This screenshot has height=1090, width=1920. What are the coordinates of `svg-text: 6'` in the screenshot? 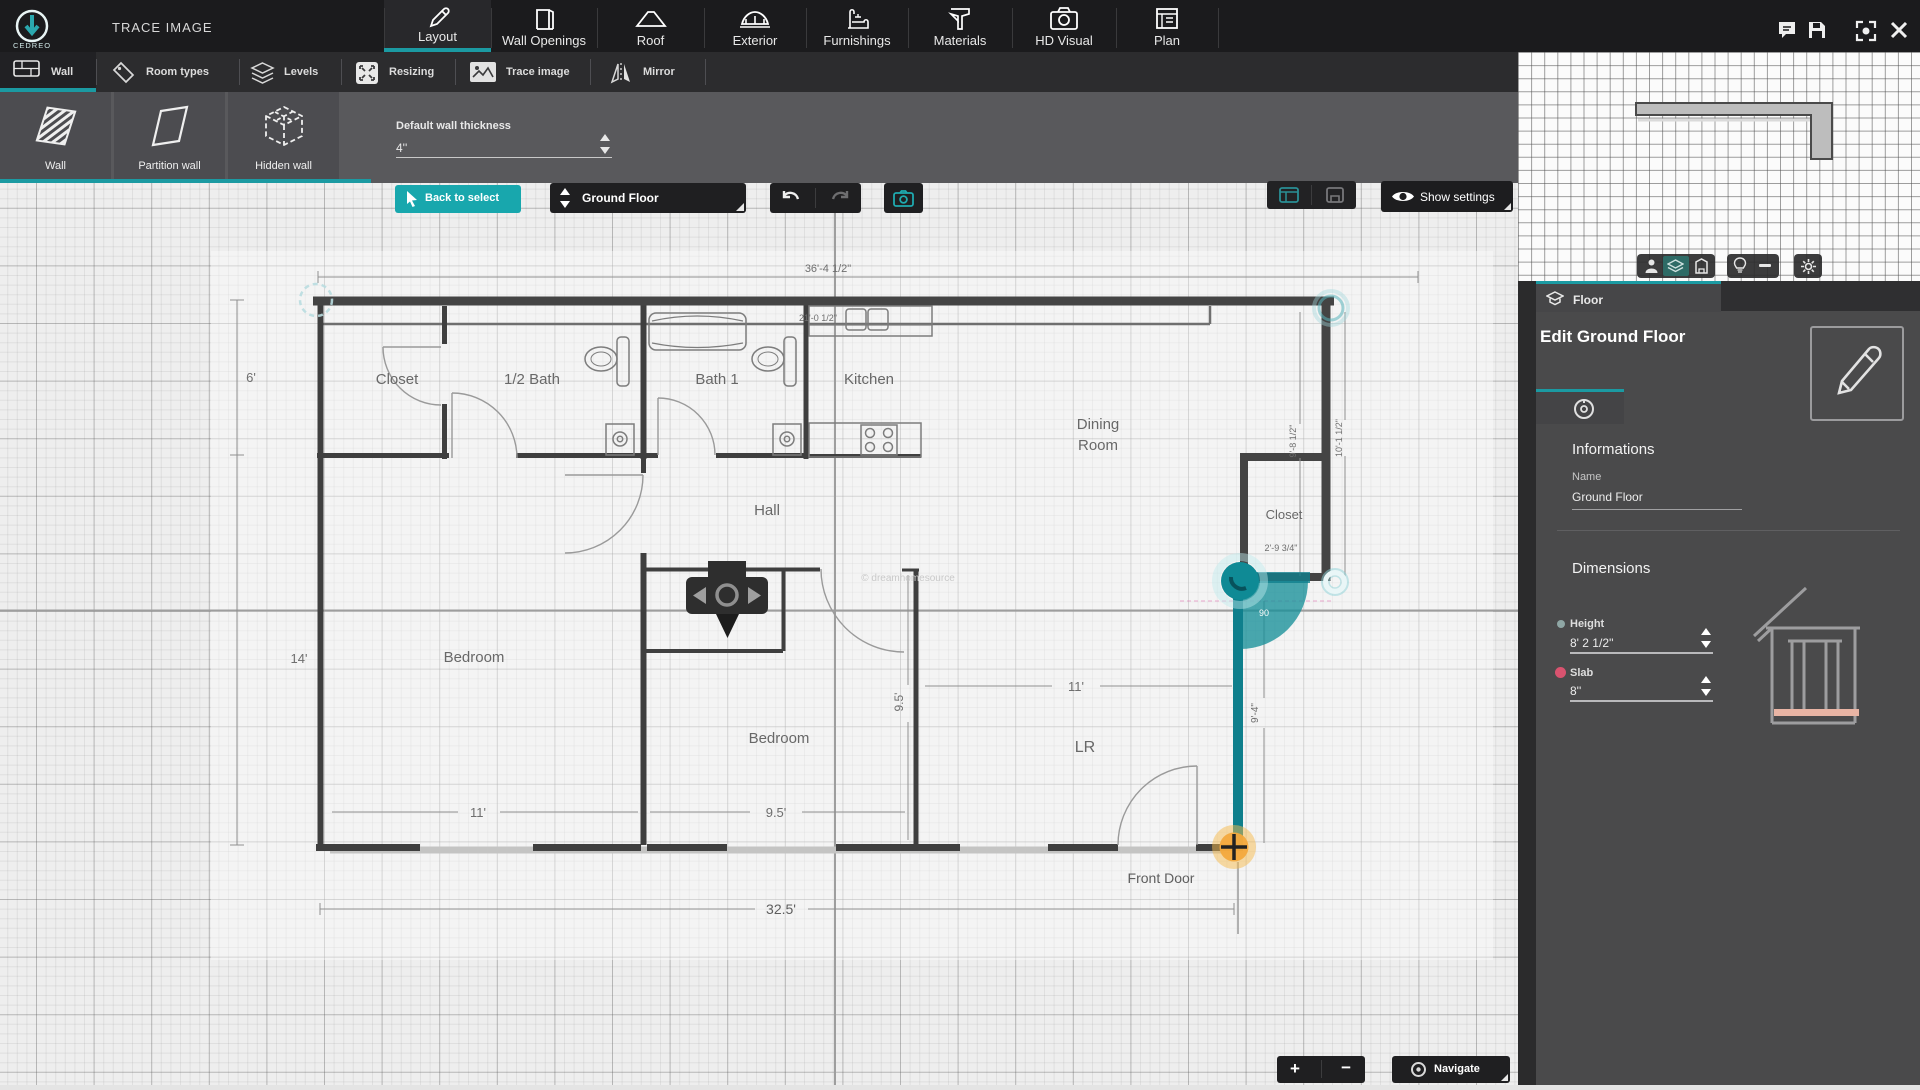 It's located at (251, 377).